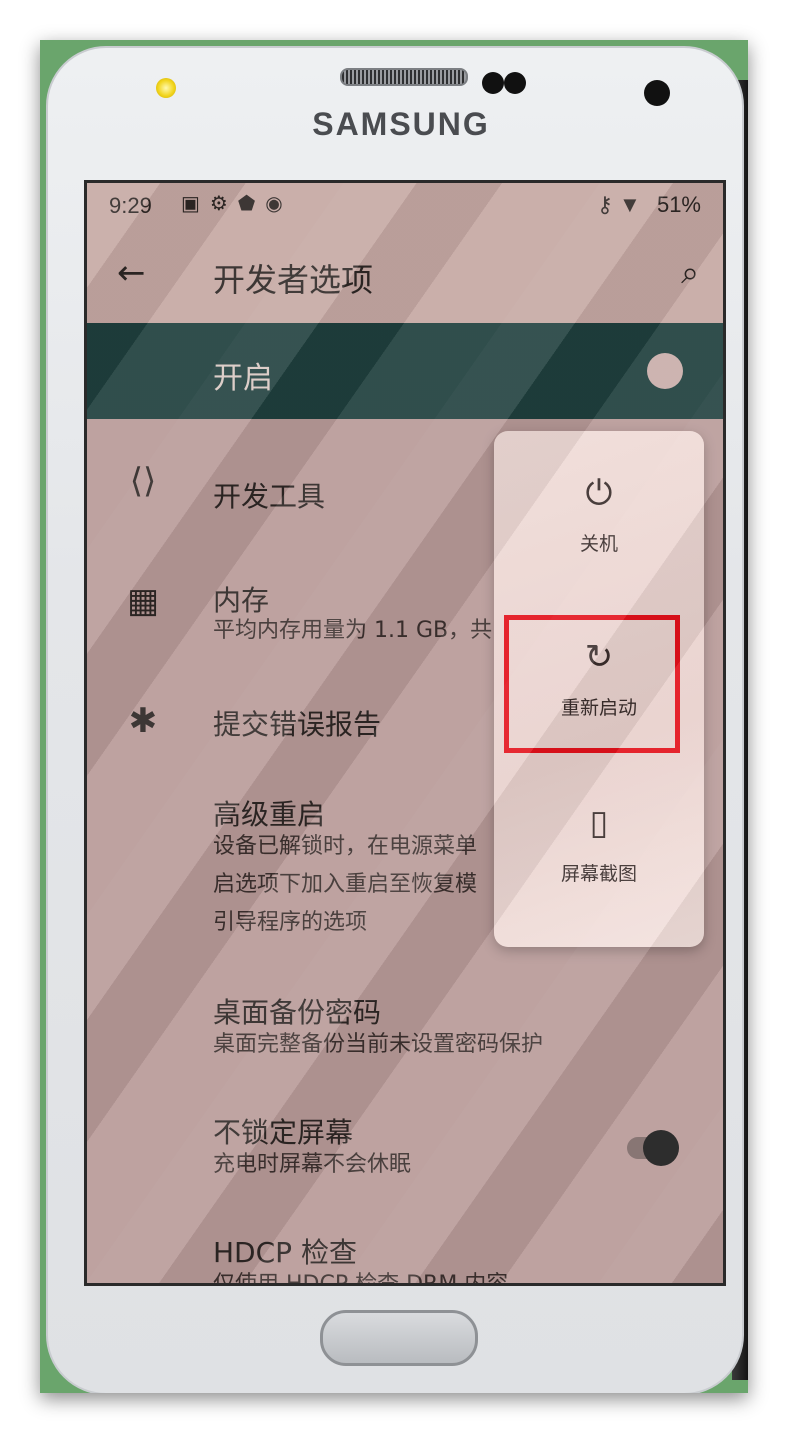  What do you see at coordinates (312, 1164) in the screenshot?
I see `setting-summary: 充电时屏幕不会休眠` at bounding box center [312, 1164].